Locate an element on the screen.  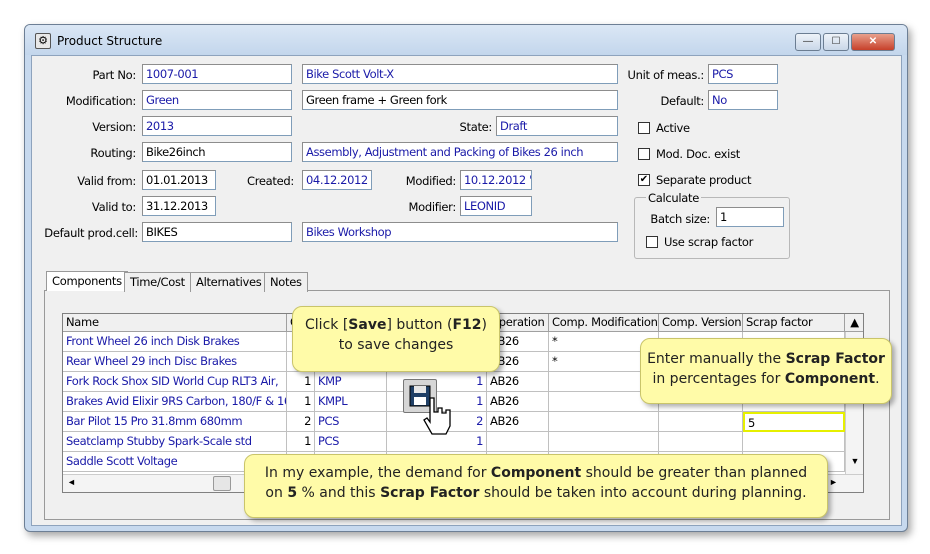
cell-name: Seatclamp Stubby Spark-Scale std is located at coordinates (175, 442).